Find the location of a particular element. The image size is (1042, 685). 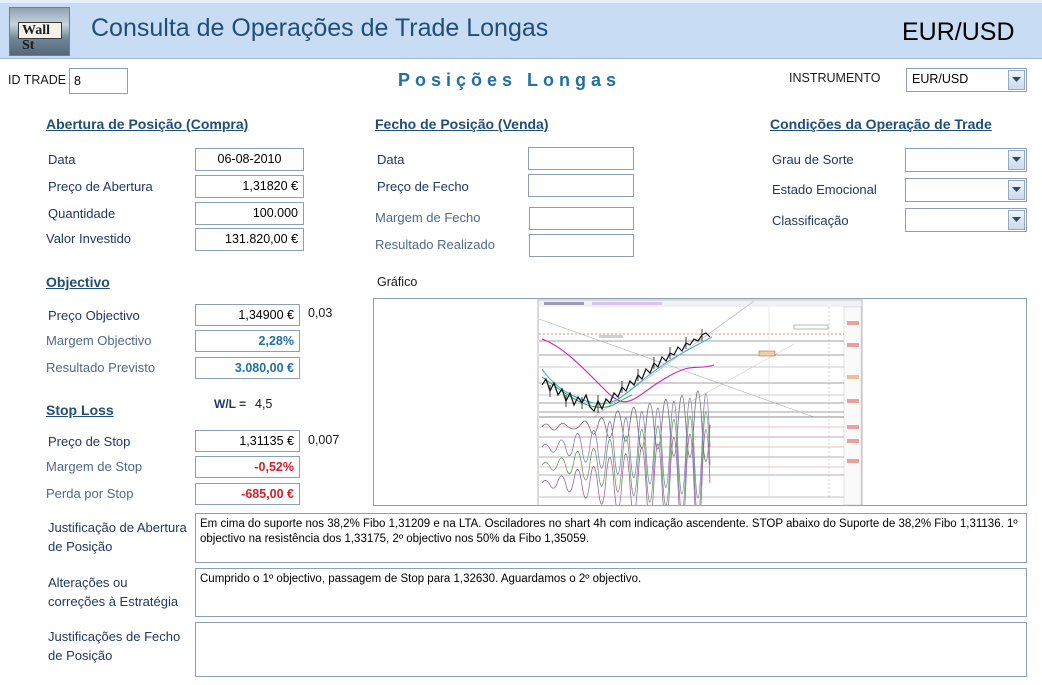

objective-margin-field: 2,28% is located at coordinates (247, 341).